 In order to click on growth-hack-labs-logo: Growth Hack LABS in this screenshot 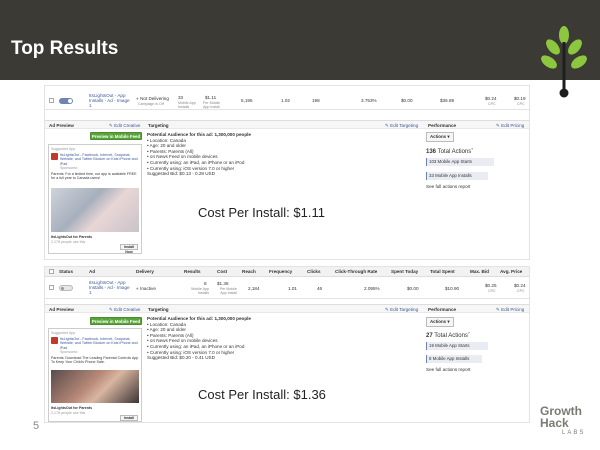, I will do `click(569, 420)`.